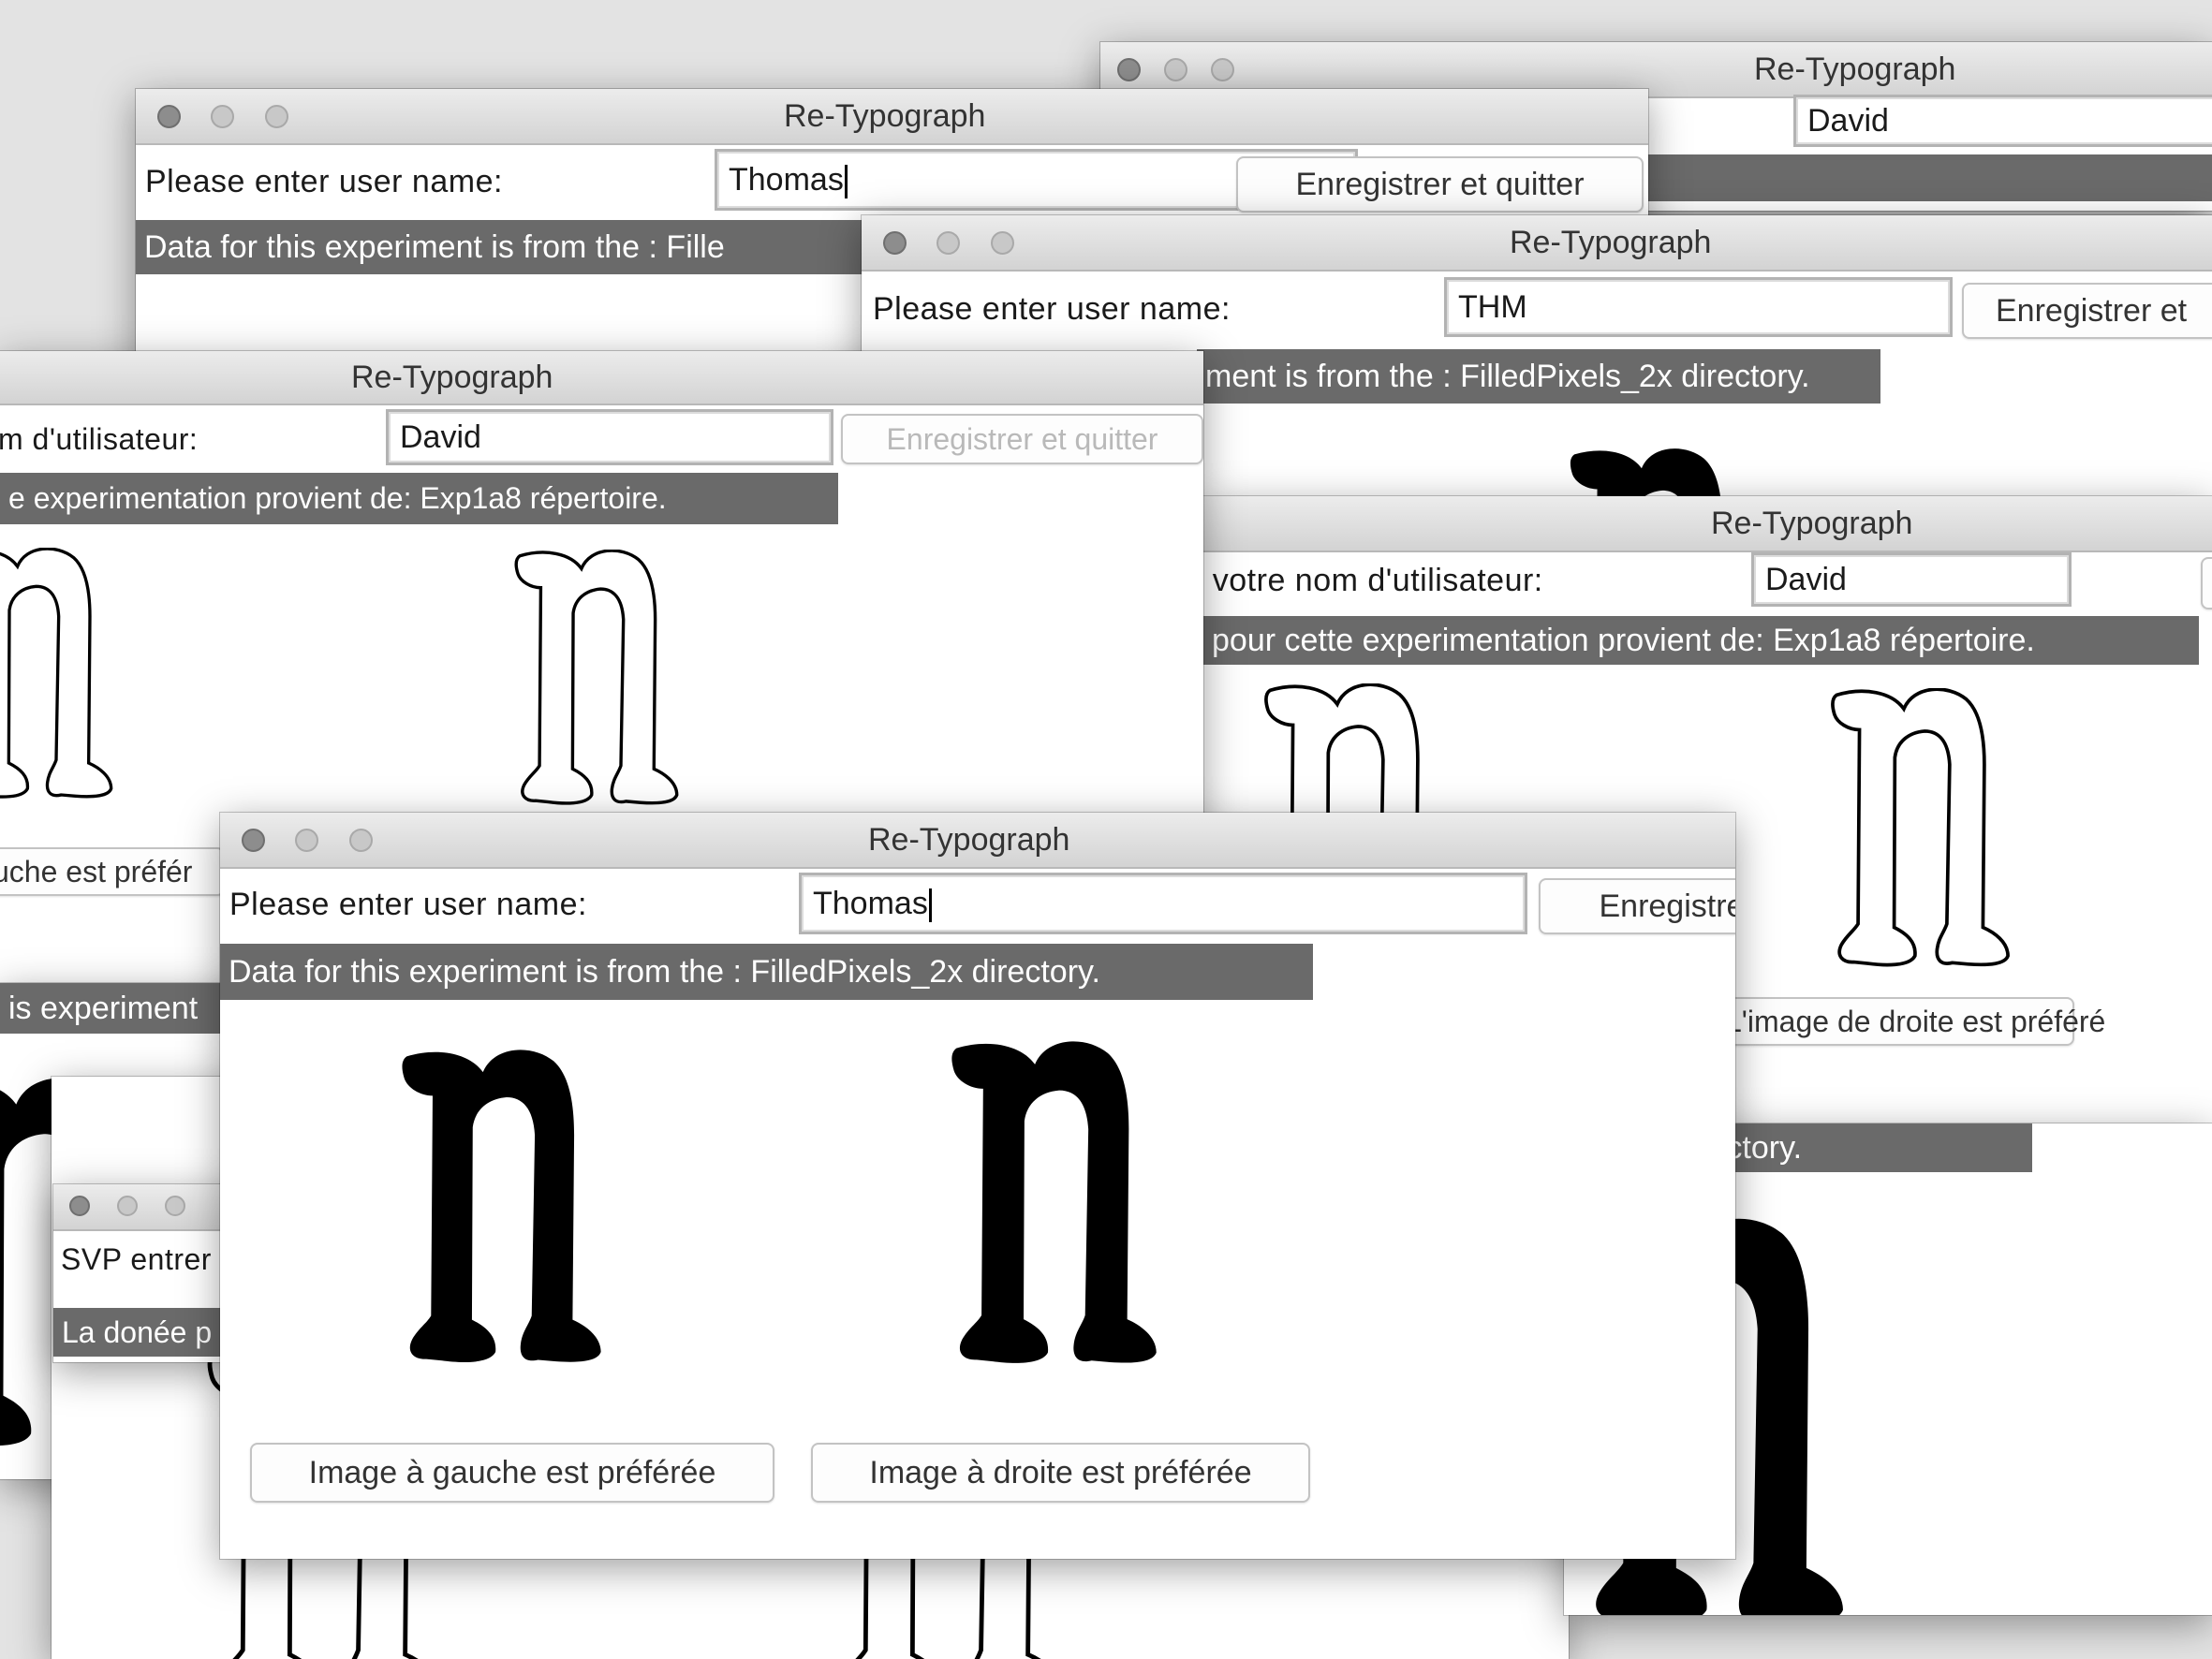  What do you see at coordinates (57, 673) in the screenshot?
I see `letter-outline-left` at bounding box center [57, 673].